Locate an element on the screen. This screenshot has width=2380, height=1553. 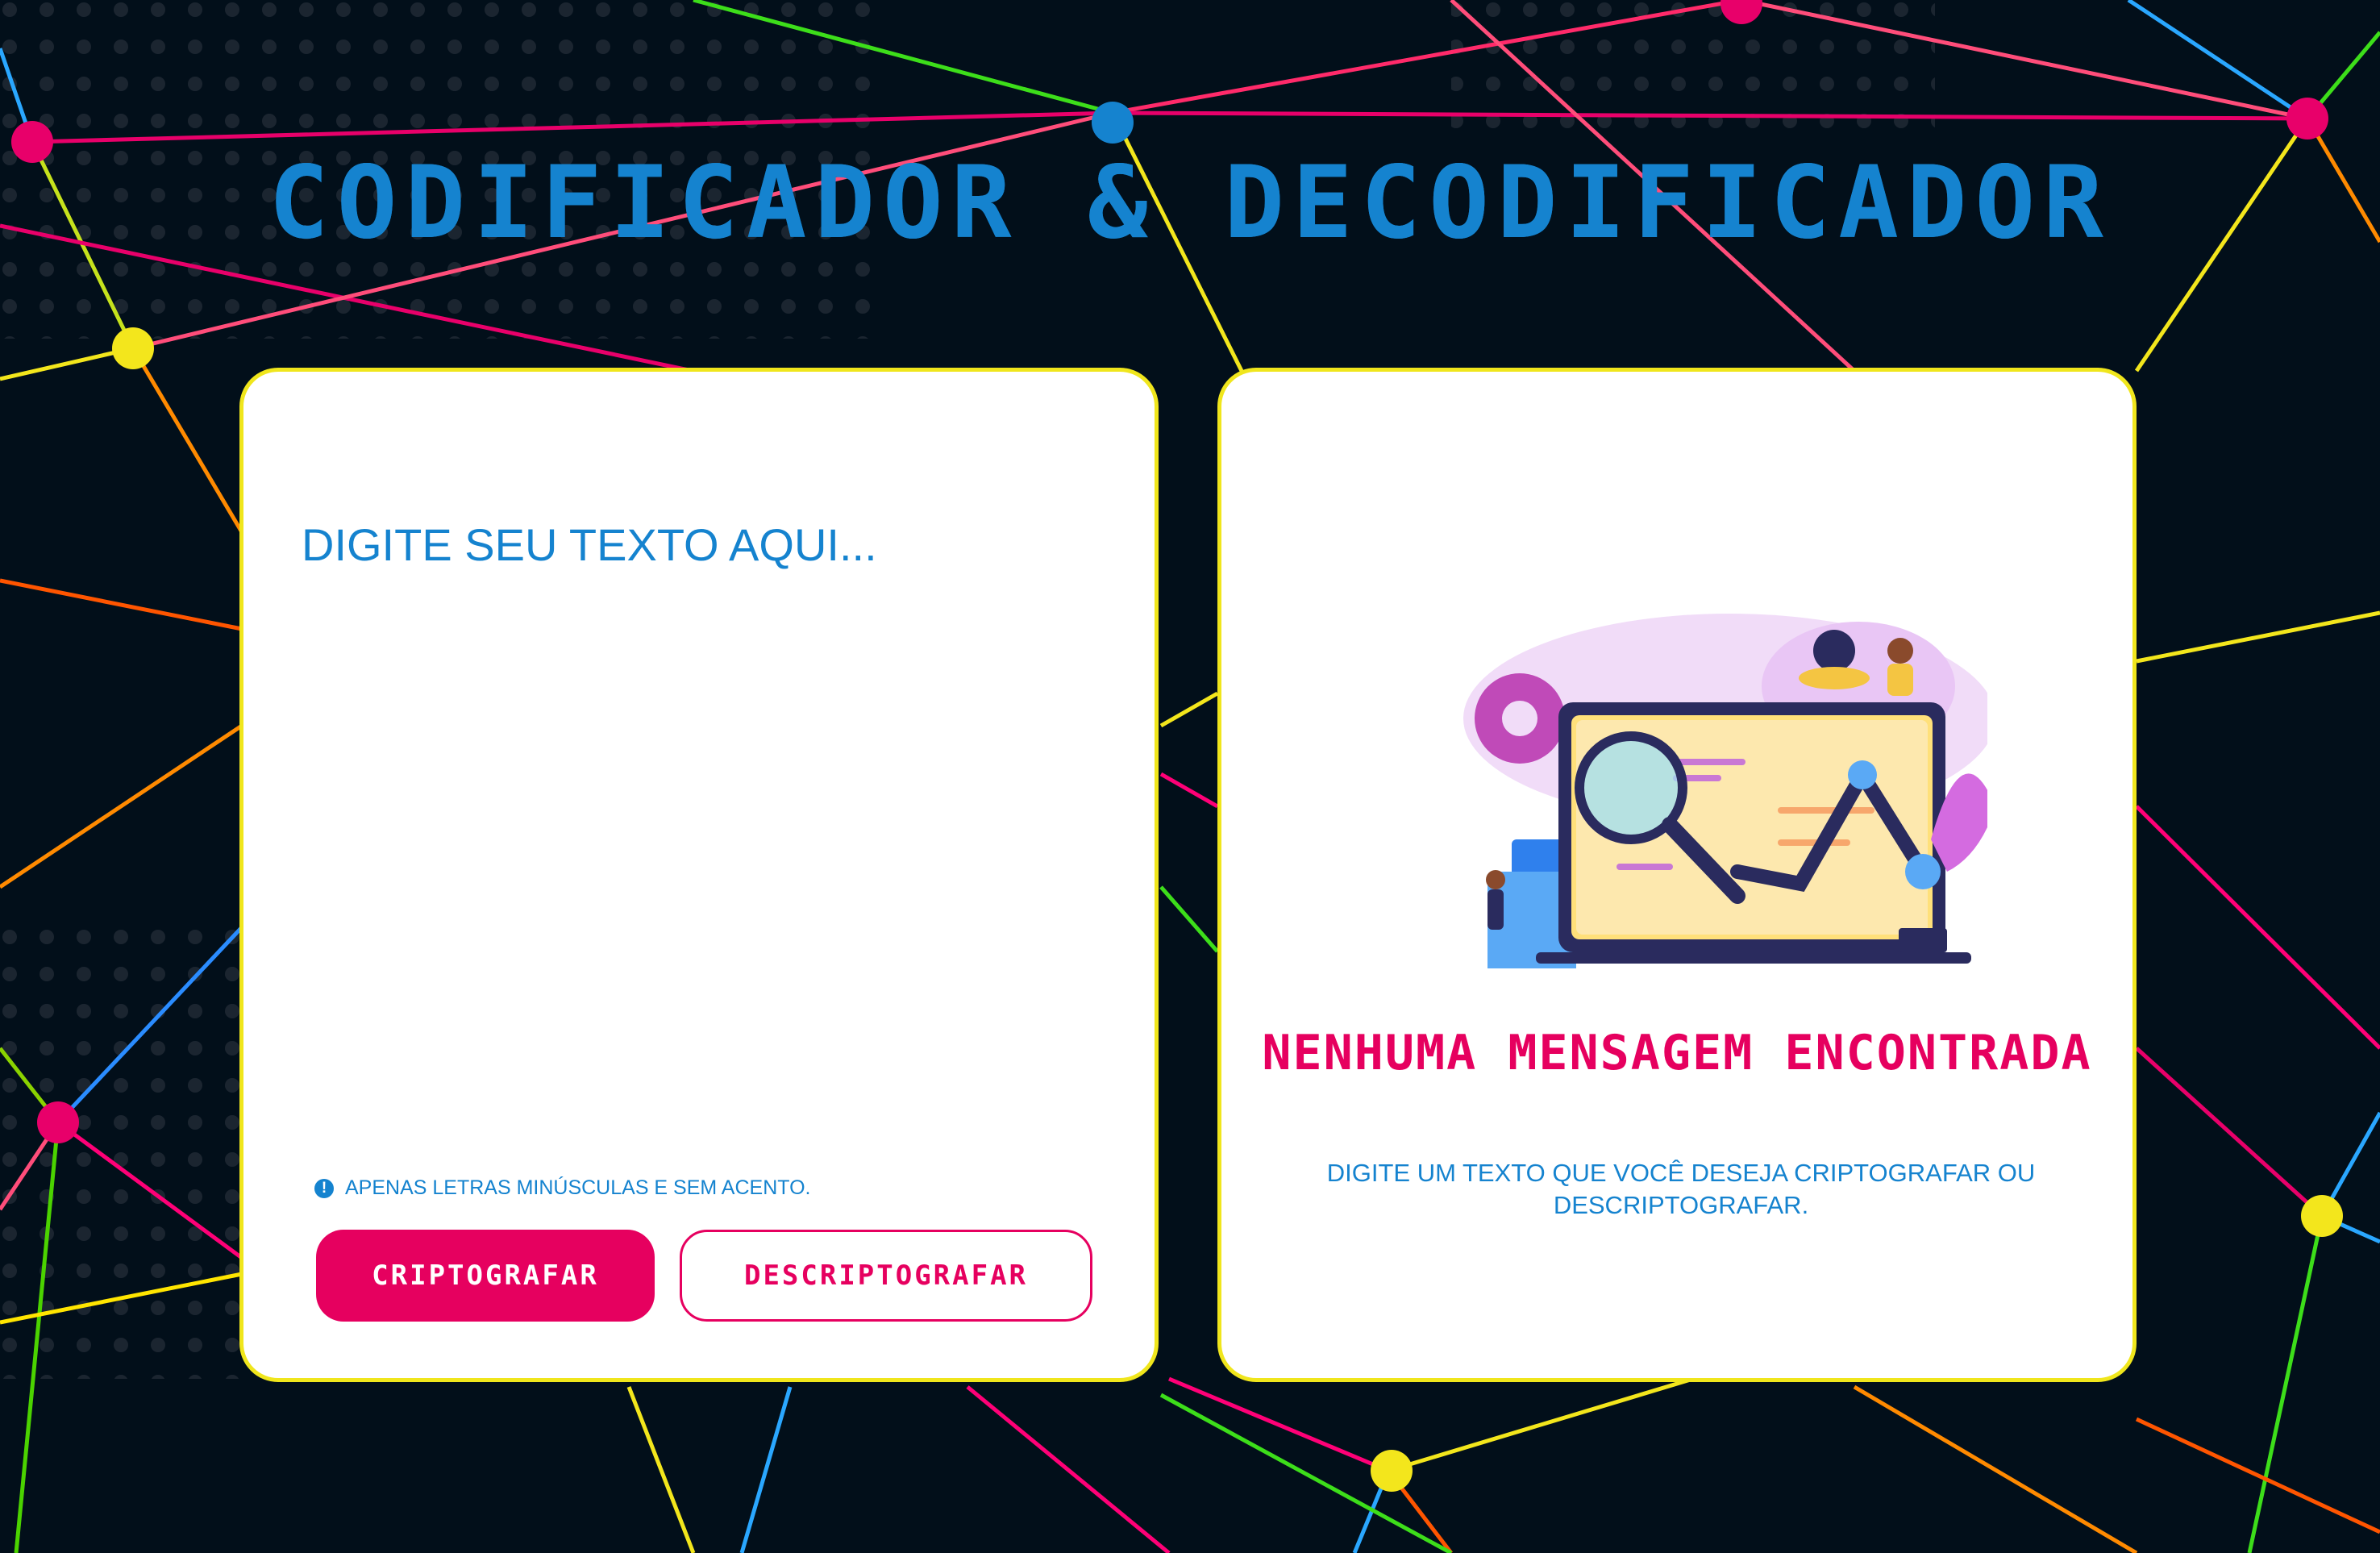
input-hint: ! APENAS LETRAS MINÚSCULAS E SEM ACENTO. is located at coordinates (562, 1188).